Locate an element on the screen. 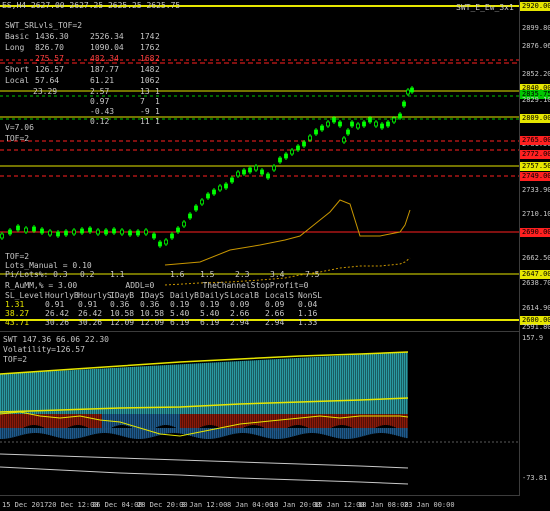 Image resolution: width=550 pixels, height=511 pixels. levels-cell: 148 is located at coordinates (147, 69).